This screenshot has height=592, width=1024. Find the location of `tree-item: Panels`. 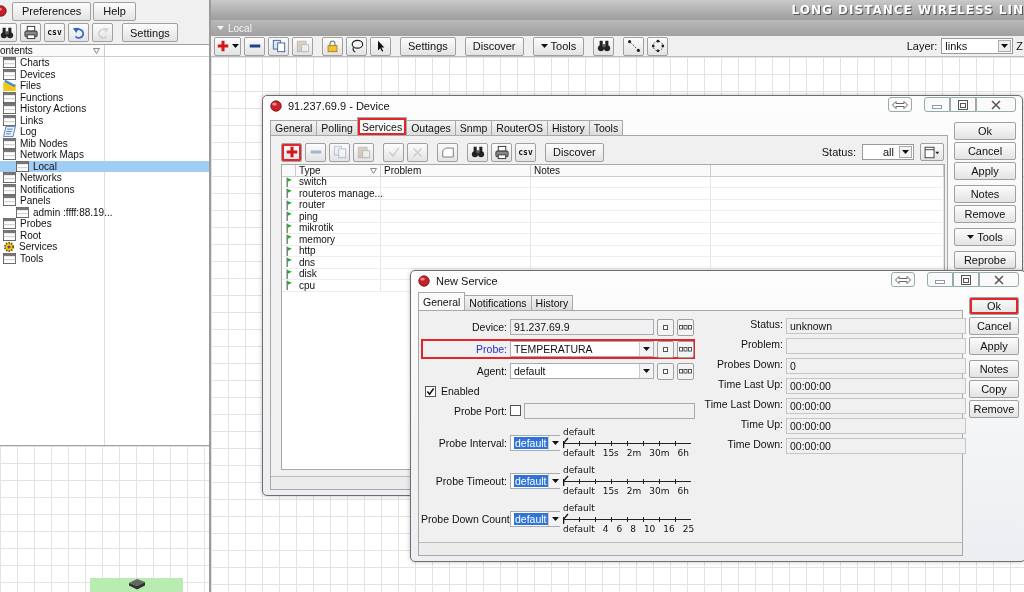

tree-item: Panels is located at coordinates (104, 201).